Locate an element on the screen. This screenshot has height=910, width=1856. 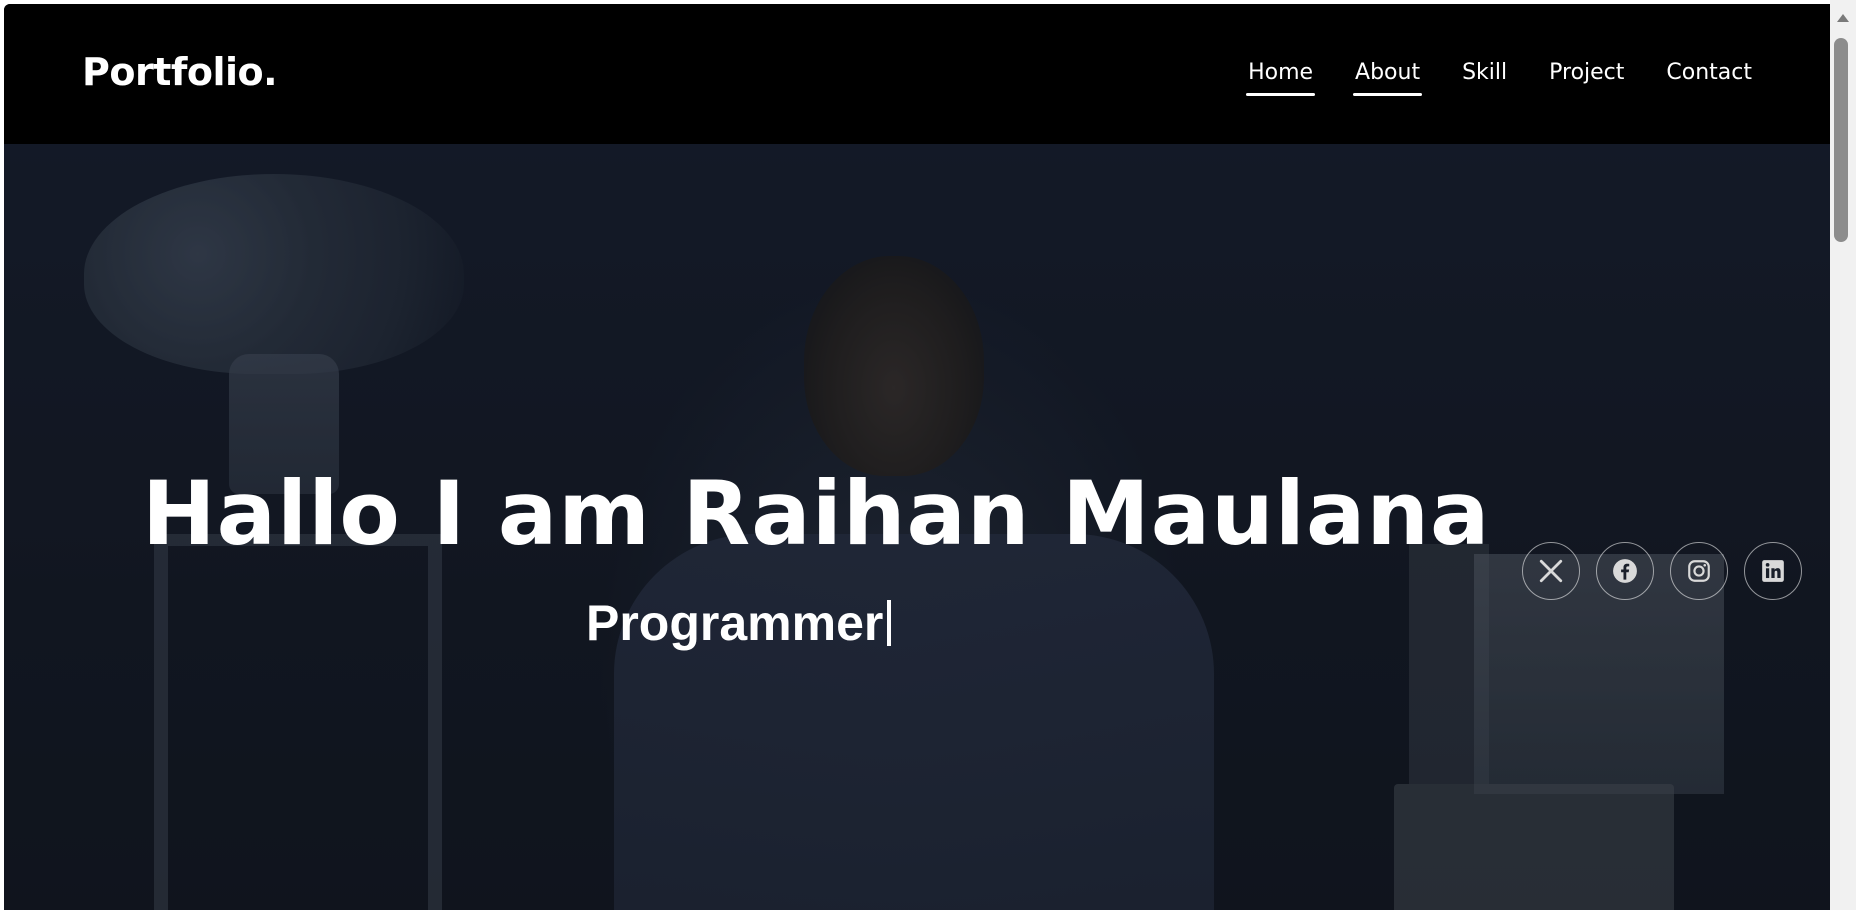
nav-item-about: About is located at coordinates (1388, 78).